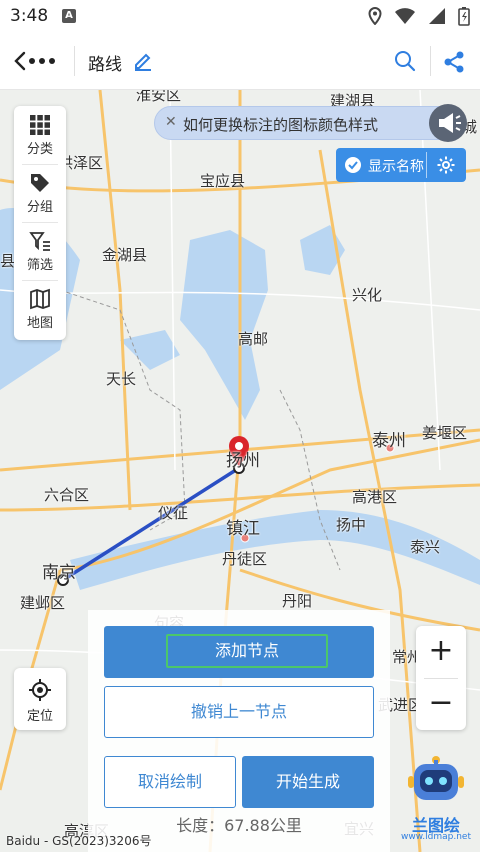 The width and height of the screenshot is (480, 852). I want to click on wifi-icon, so click(405, 16).